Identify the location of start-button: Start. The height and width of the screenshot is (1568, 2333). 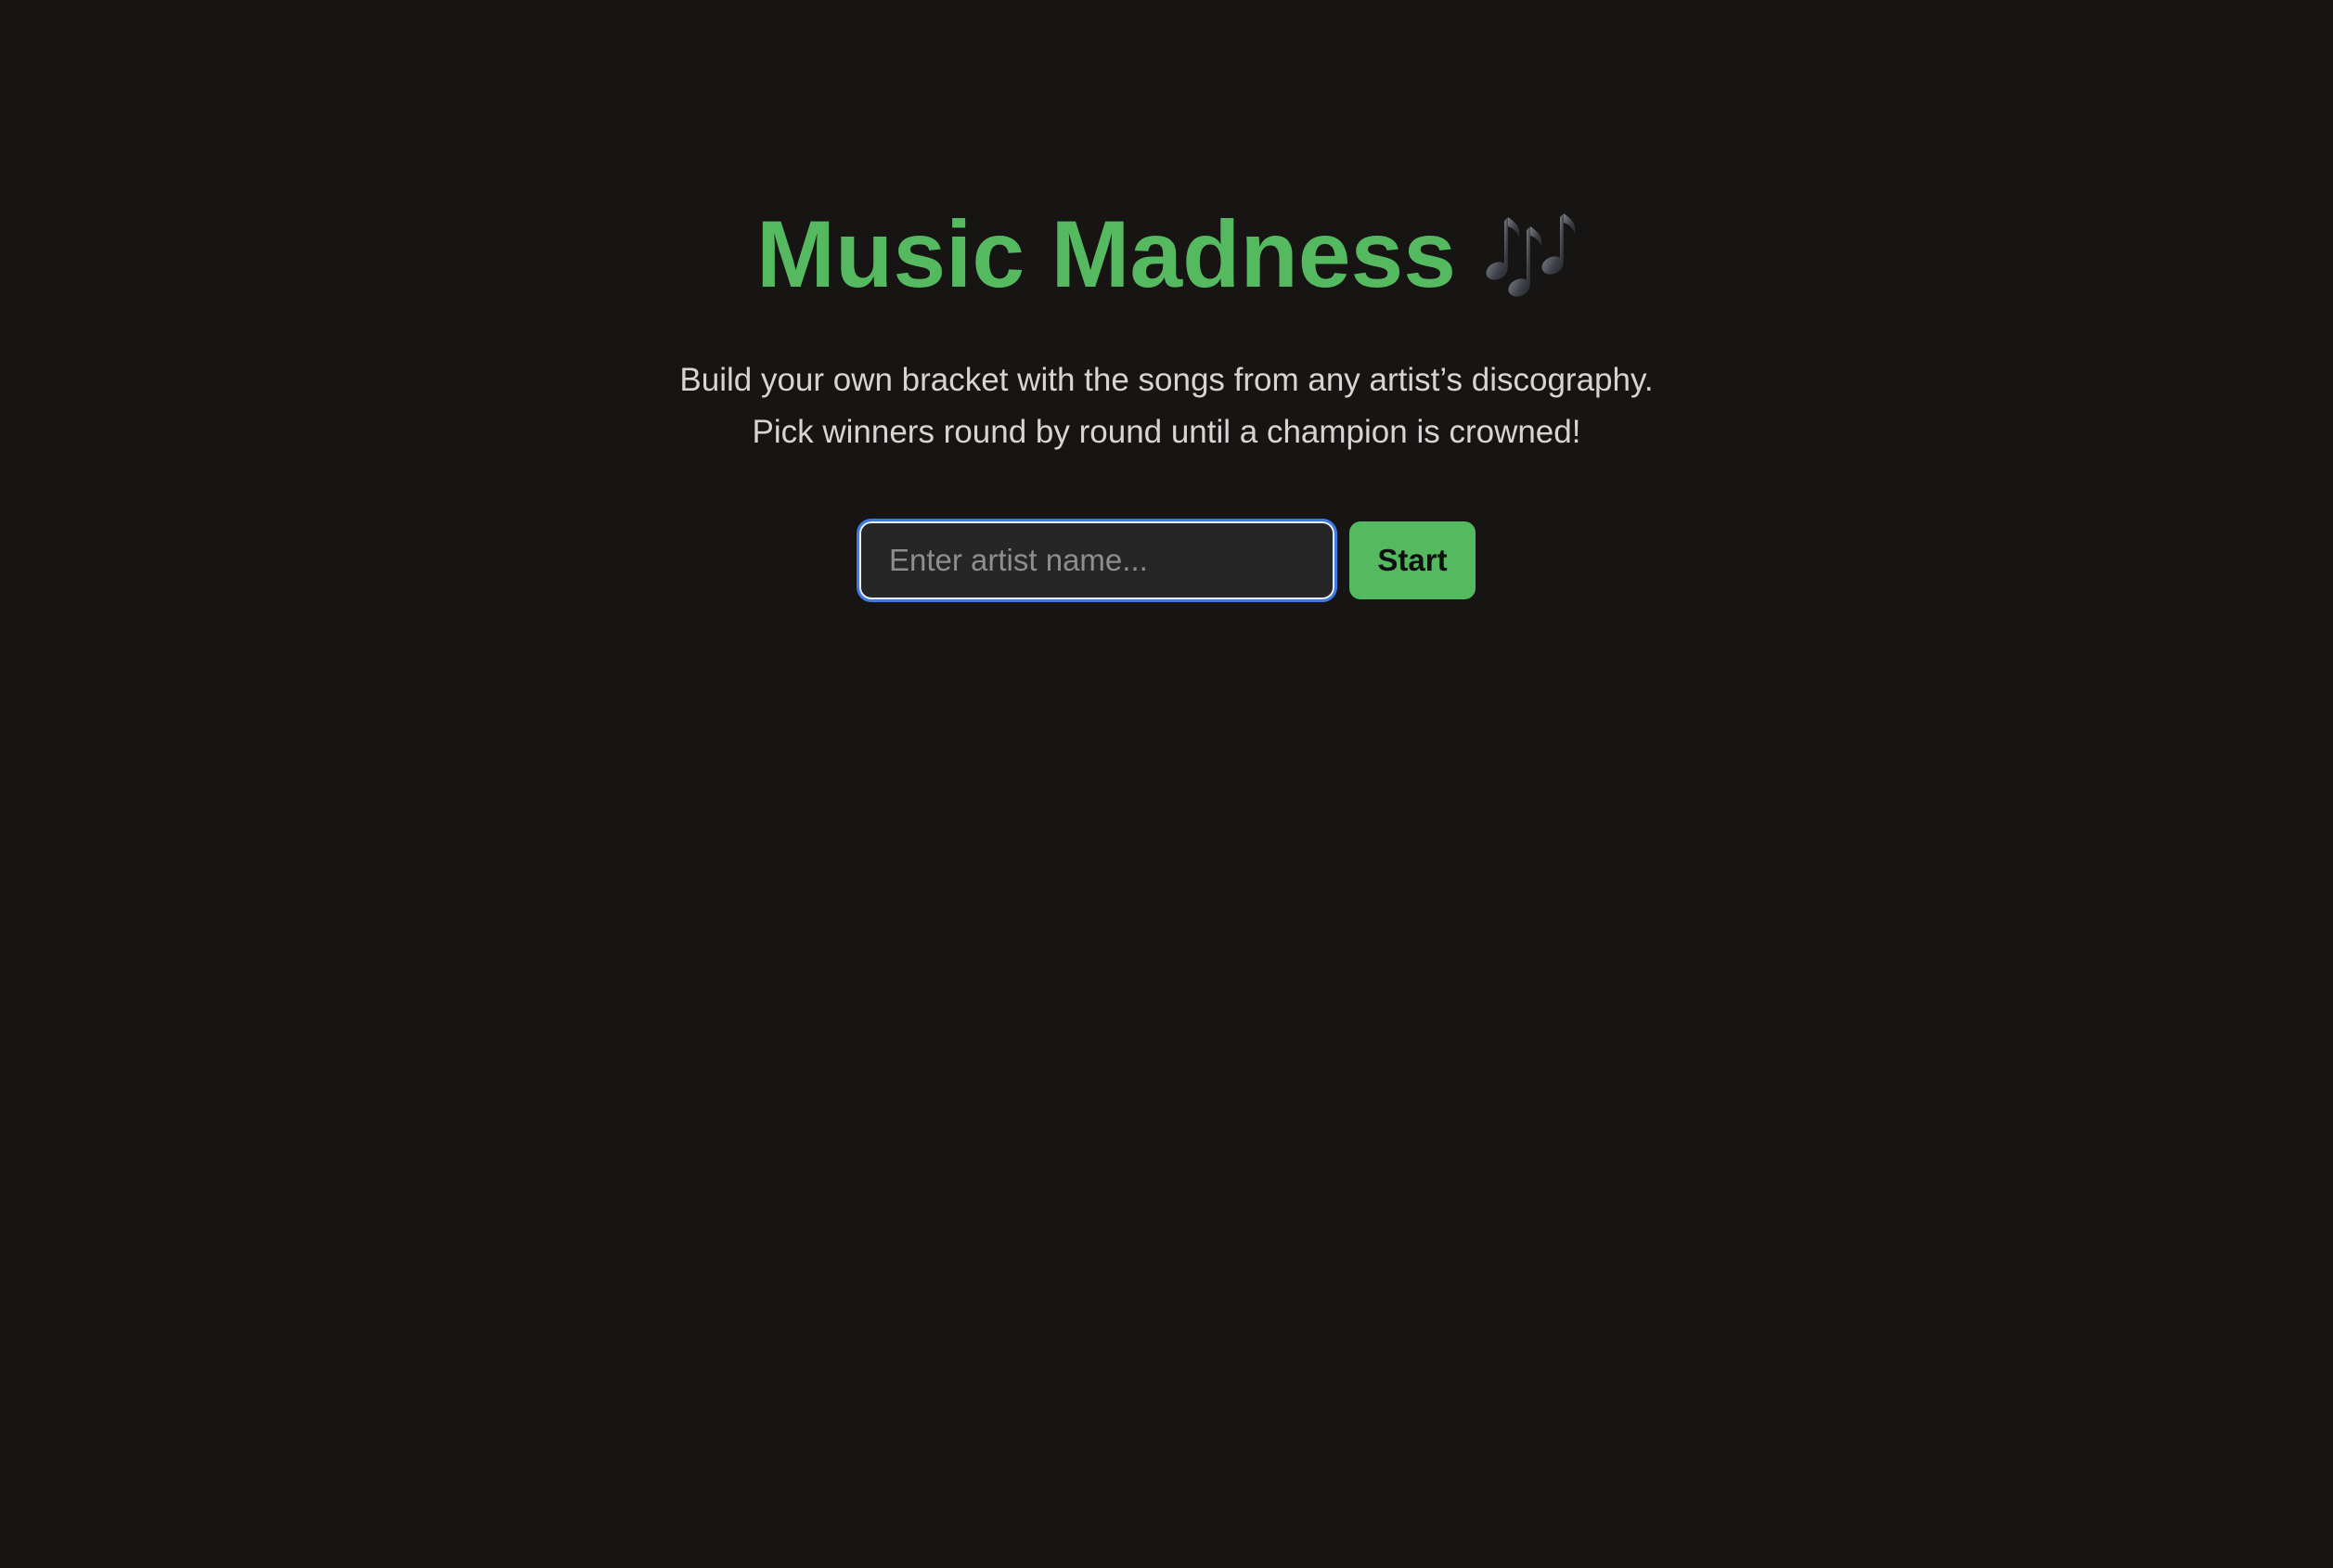
(1412, 560).